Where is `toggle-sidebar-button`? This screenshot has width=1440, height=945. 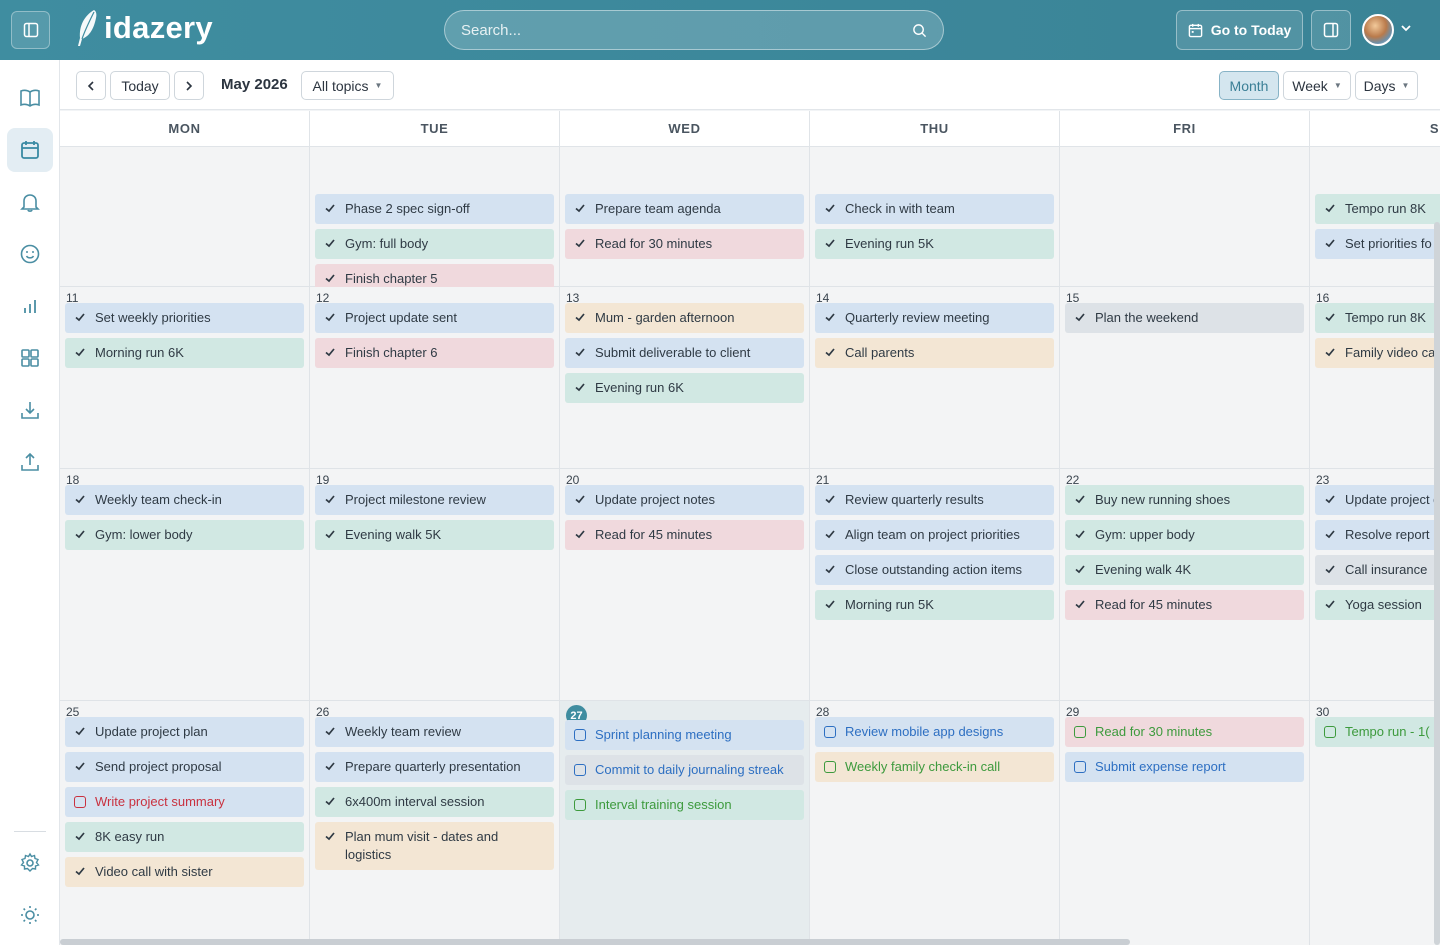
toggle-sidebar-button is located at coordinates (30, 30).